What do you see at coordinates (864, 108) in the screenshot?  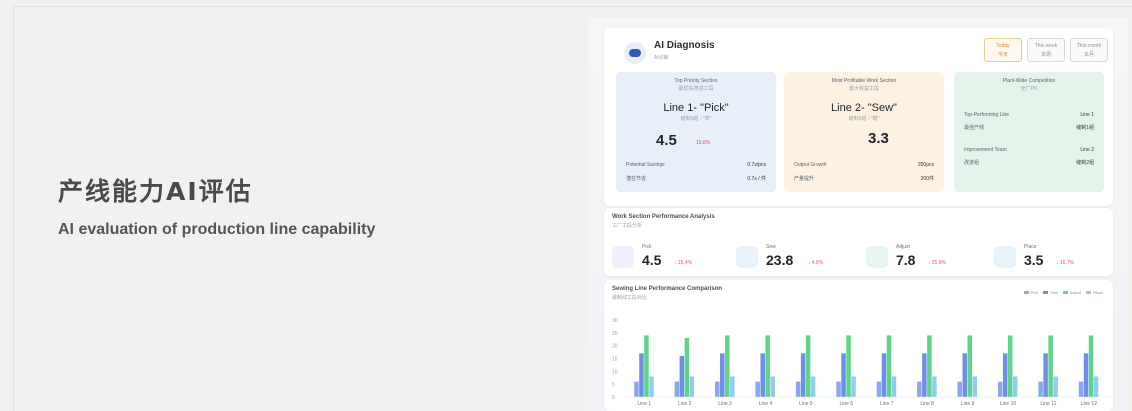 I see `profitable-line: Line 2- "Sew"` at bounding box center [864, 108].